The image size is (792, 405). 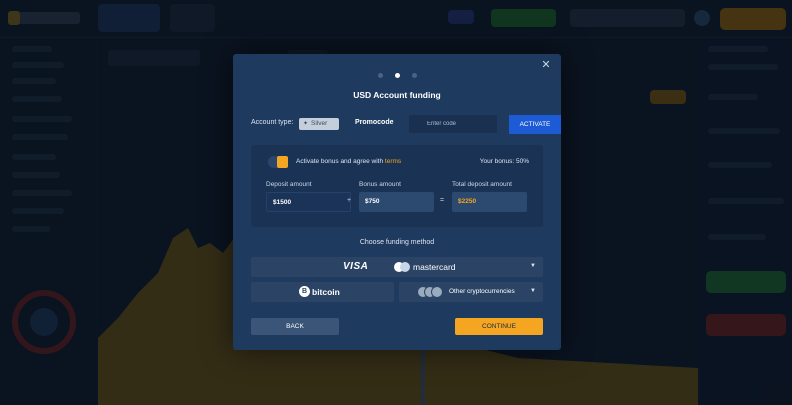 I want to click on deposit-amount-input: $1500, so click(x=308, y=202).